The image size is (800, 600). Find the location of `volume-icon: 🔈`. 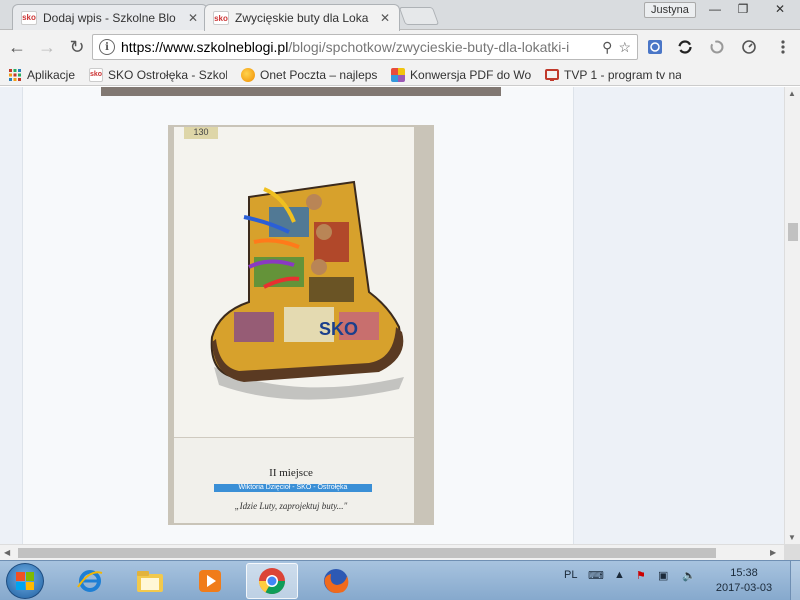

volume-icon: 🔈 is located at coordinates (689, 575).